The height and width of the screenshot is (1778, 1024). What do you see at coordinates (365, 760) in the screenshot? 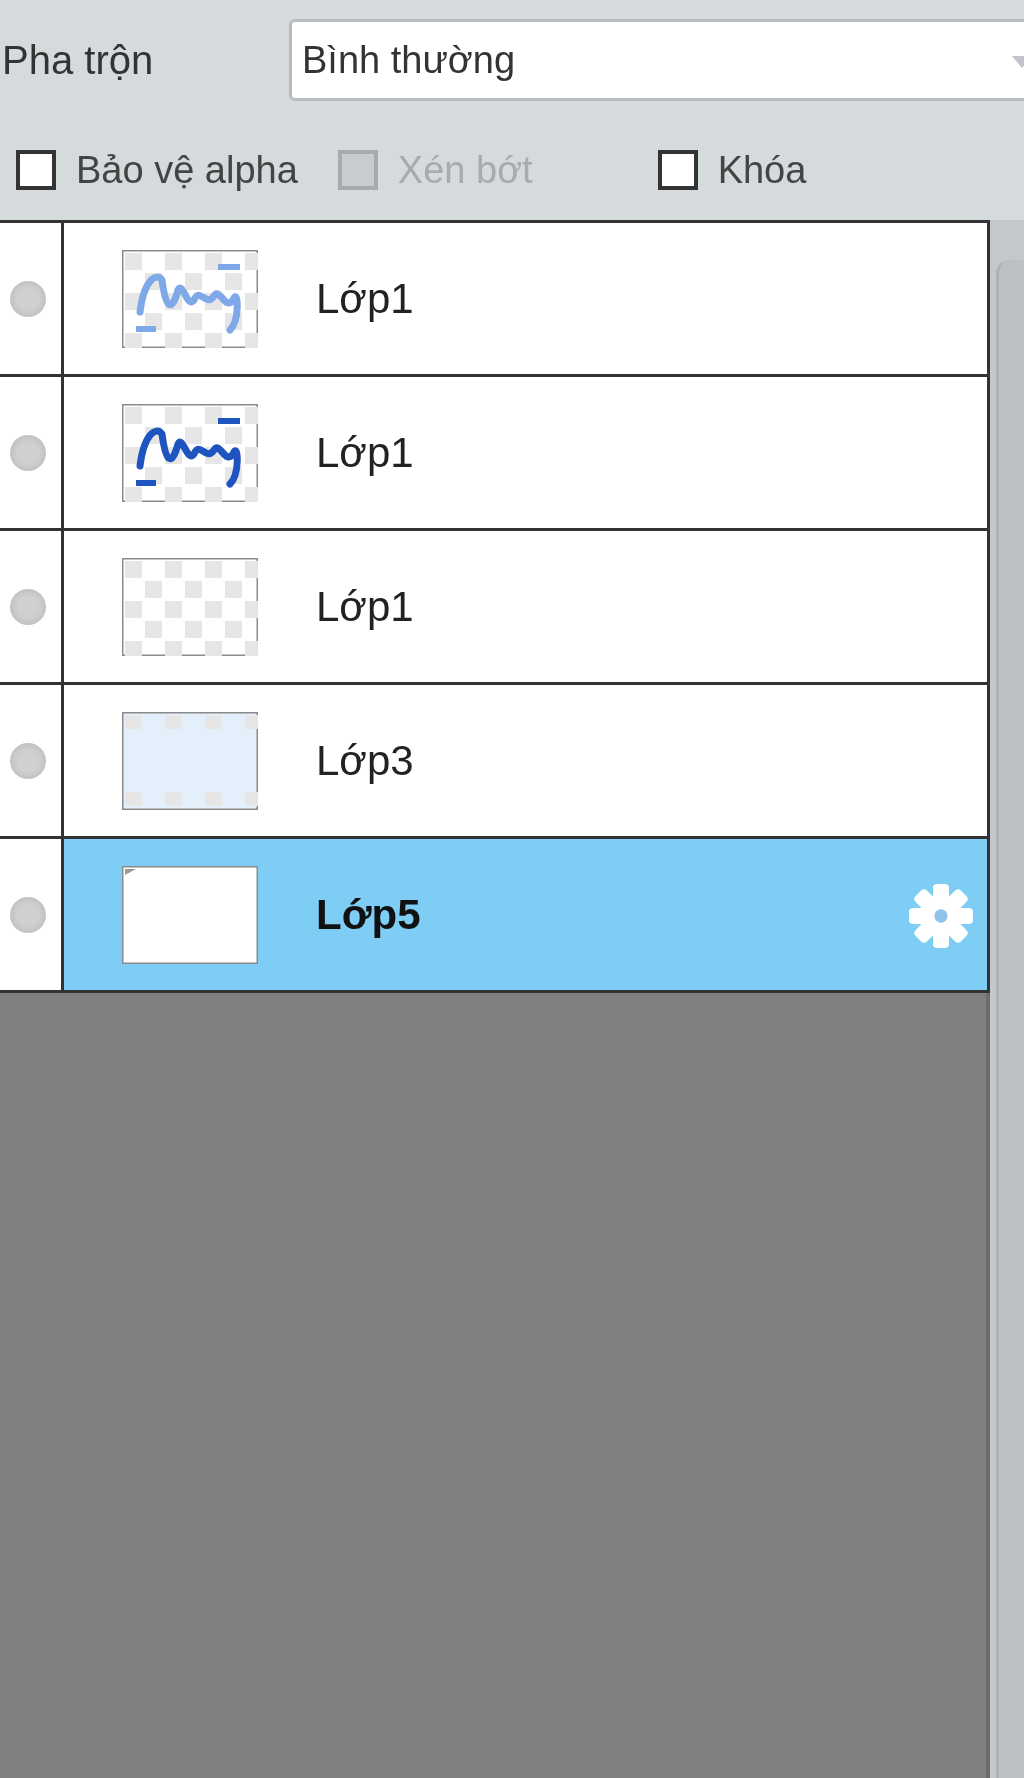
I see `layer-name: Lớp3` at bounding box center [365, 760].